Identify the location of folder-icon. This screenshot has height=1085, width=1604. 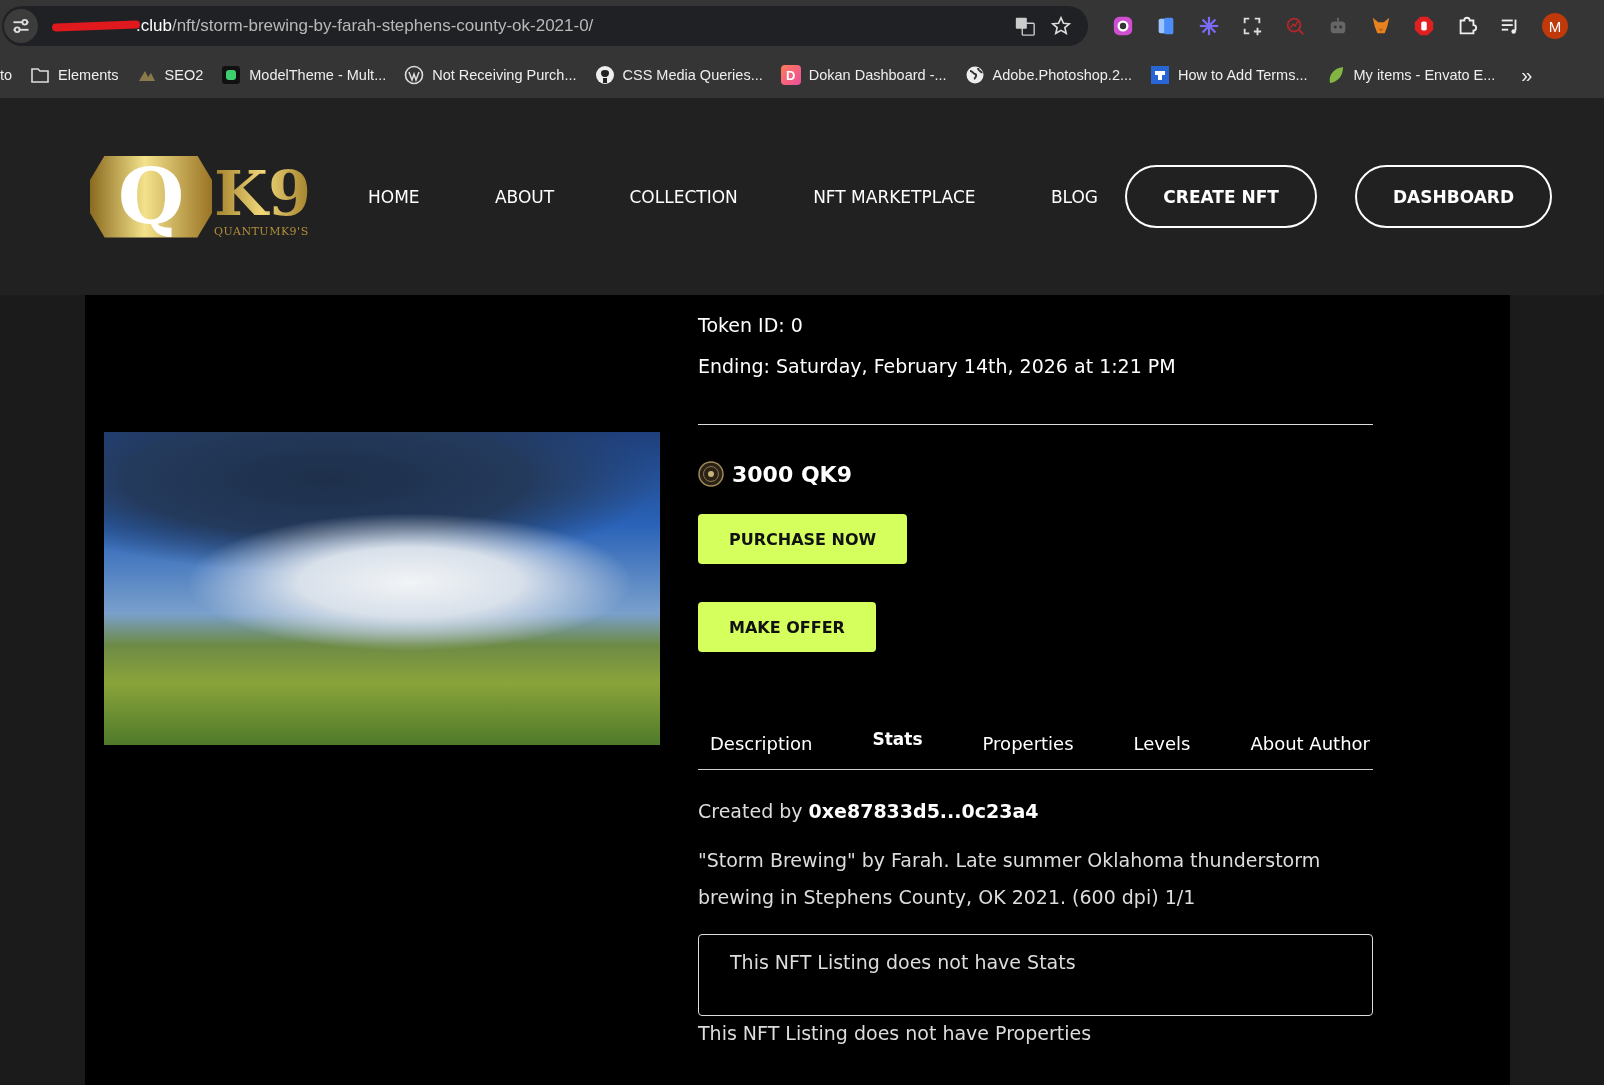
(40, 75).